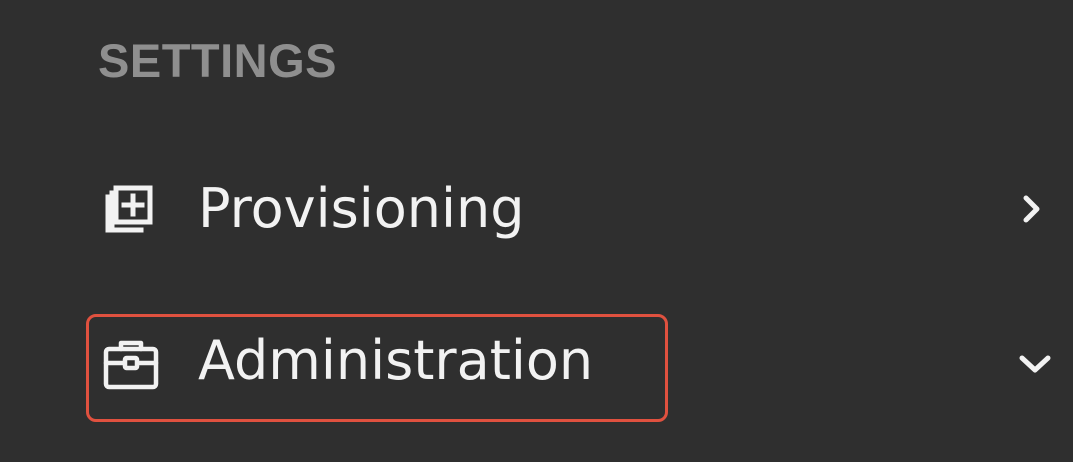  Describe the element at coordinates (361, 208) in the screenshot. I see `sidebar-item-label-provisioning: Provisioning` at that location.